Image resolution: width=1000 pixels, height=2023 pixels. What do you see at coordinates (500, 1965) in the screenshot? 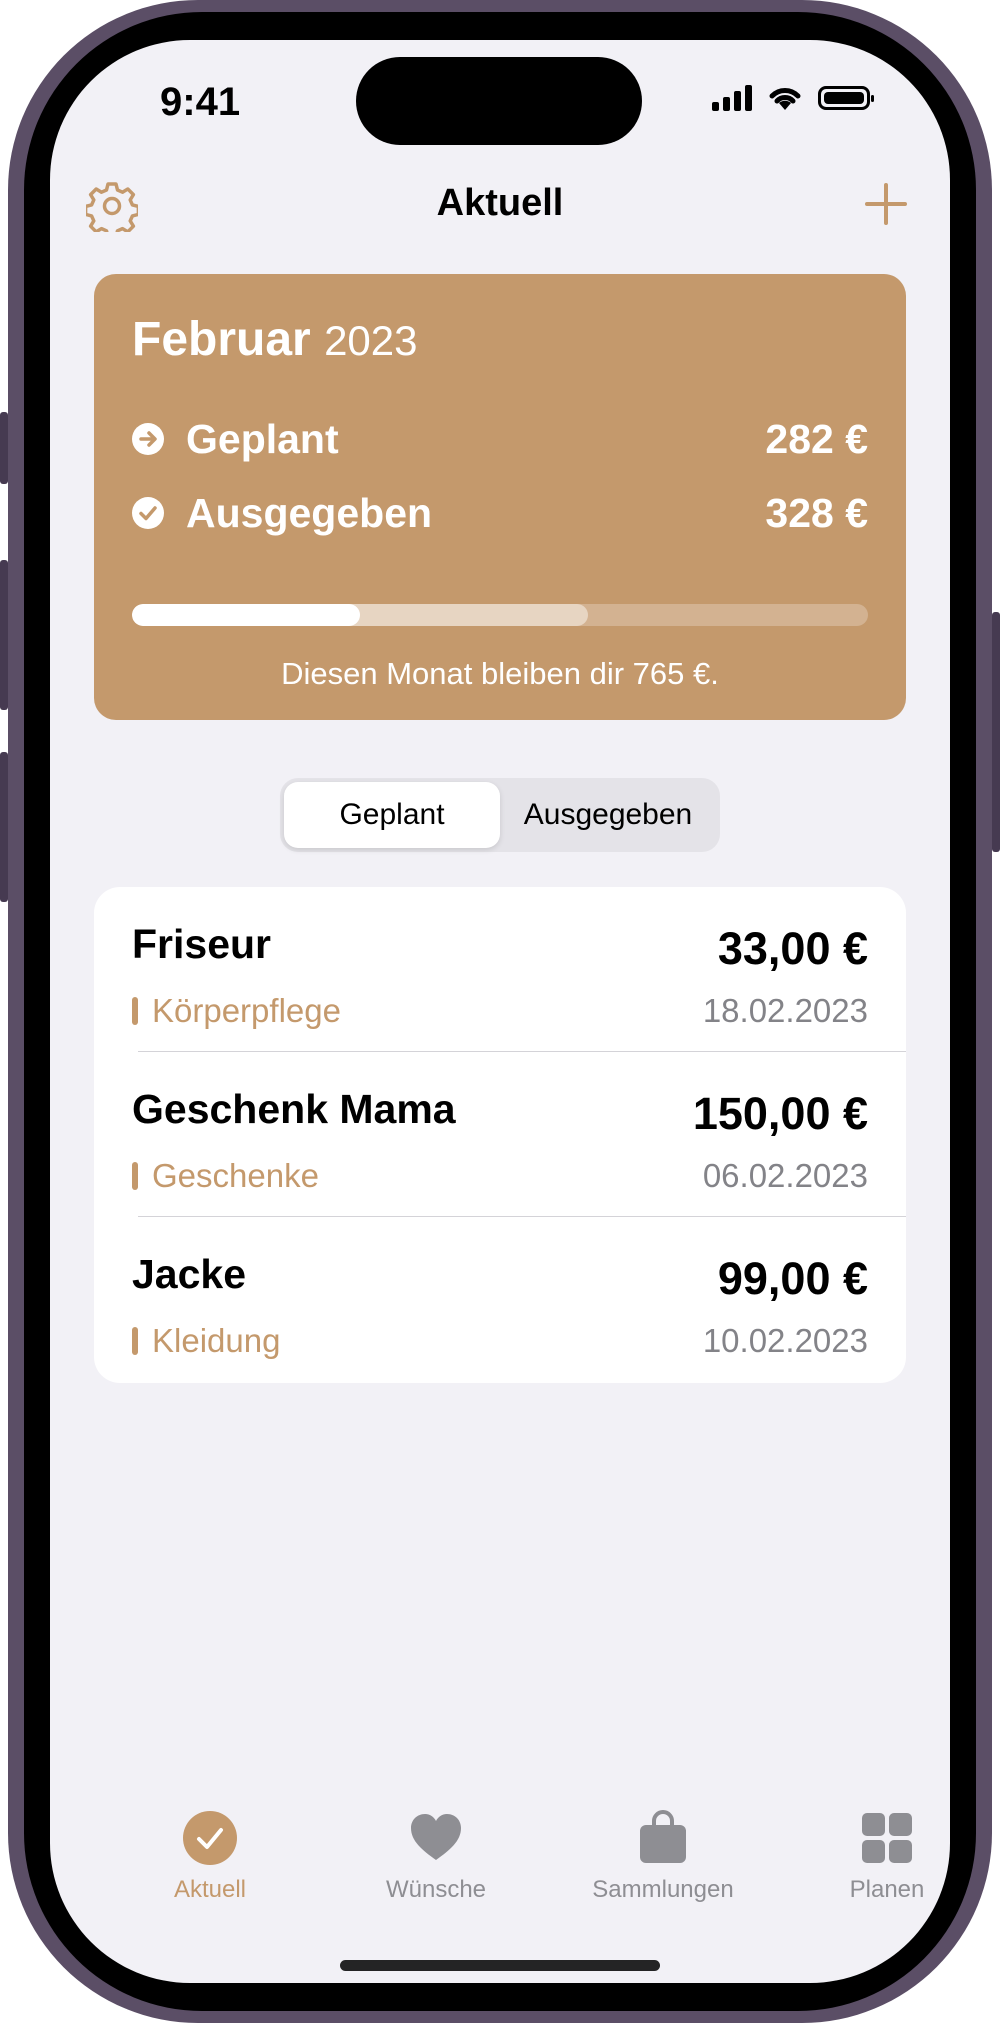
I see `home-indicator` at bounding box center [500, 1965].